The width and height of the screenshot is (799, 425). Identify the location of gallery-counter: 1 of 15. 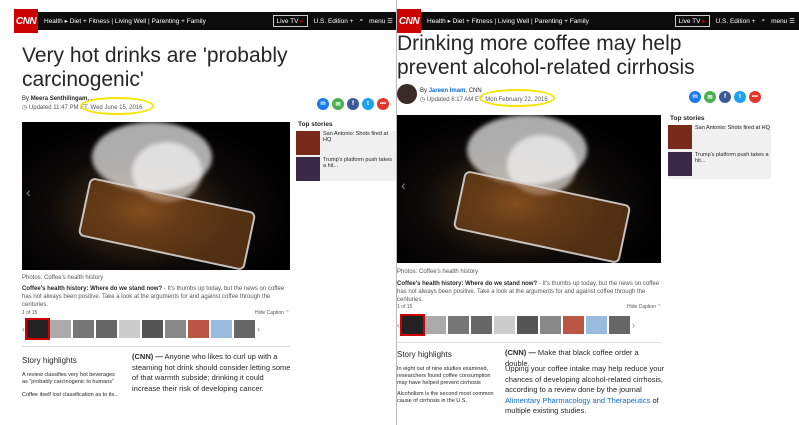
(30, 313).